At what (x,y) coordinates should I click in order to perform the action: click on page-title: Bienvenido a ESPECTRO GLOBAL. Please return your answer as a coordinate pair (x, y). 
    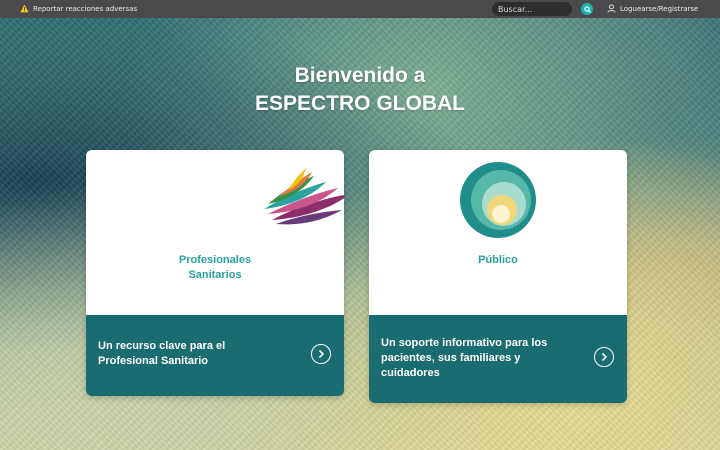
    Looking at the image, I should click on (360, 90).